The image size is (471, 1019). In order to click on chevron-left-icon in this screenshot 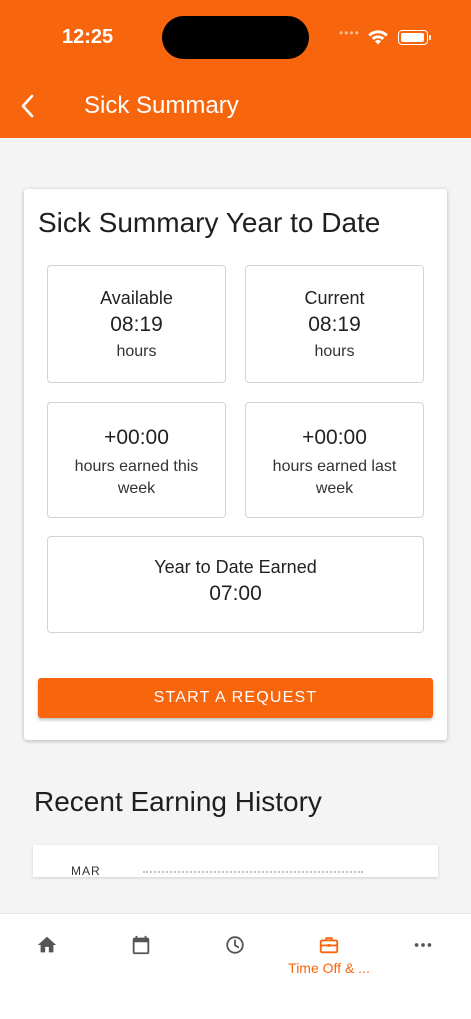, I will do `click(27, 106)`.